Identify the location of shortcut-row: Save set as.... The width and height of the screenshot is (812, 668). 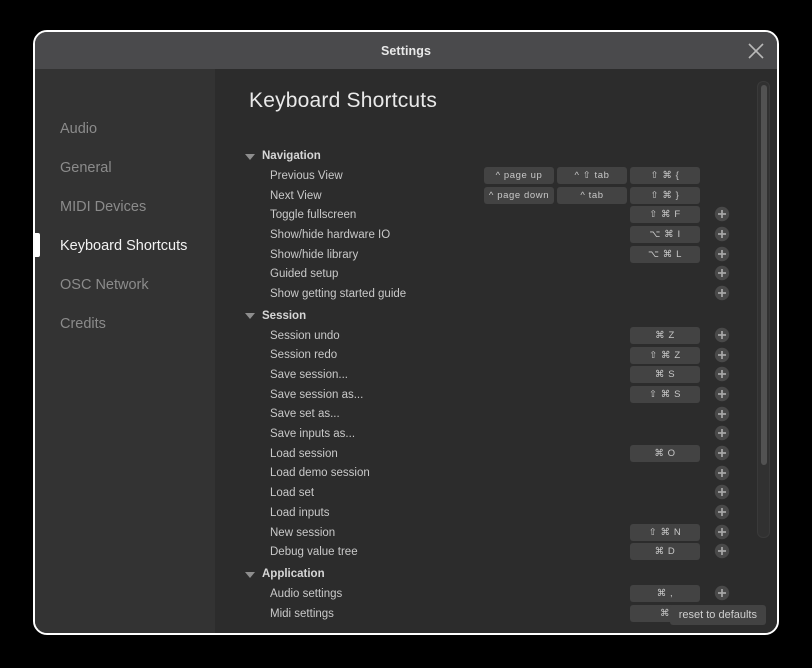
(496, 415).